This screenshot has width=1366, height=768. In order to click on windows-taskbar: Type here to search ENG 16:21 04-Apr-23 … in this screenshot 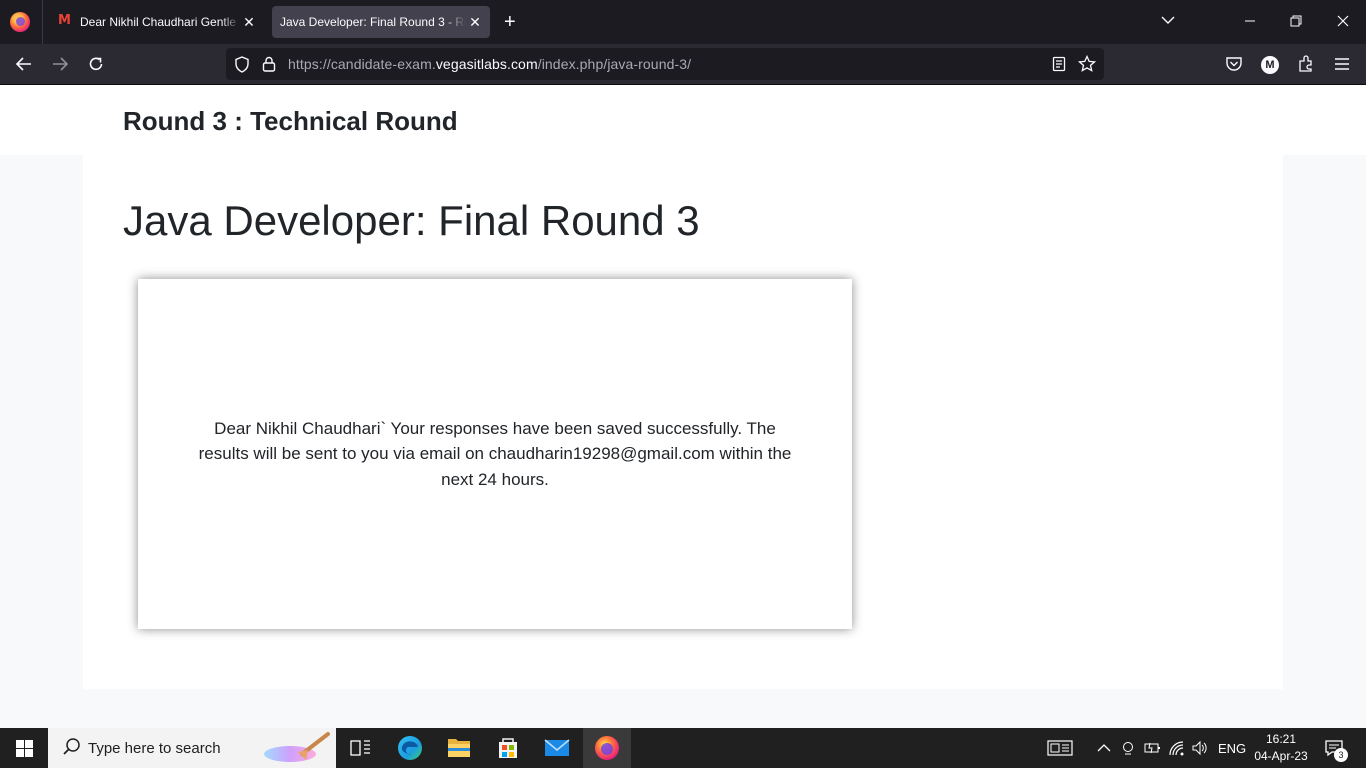, I will do `click(683, 748)`.